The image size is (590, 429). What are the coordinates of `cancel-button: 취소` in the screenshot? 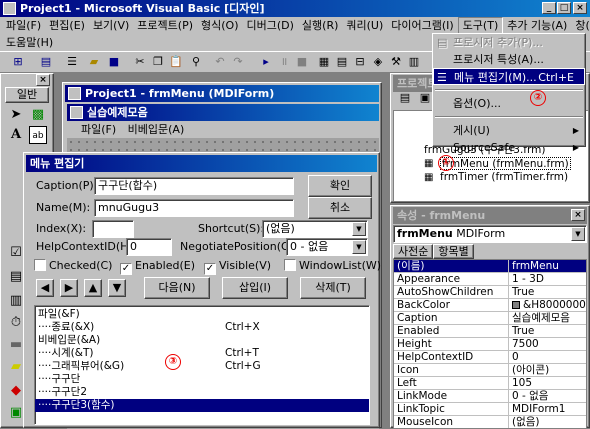 It's located at (340, 208).